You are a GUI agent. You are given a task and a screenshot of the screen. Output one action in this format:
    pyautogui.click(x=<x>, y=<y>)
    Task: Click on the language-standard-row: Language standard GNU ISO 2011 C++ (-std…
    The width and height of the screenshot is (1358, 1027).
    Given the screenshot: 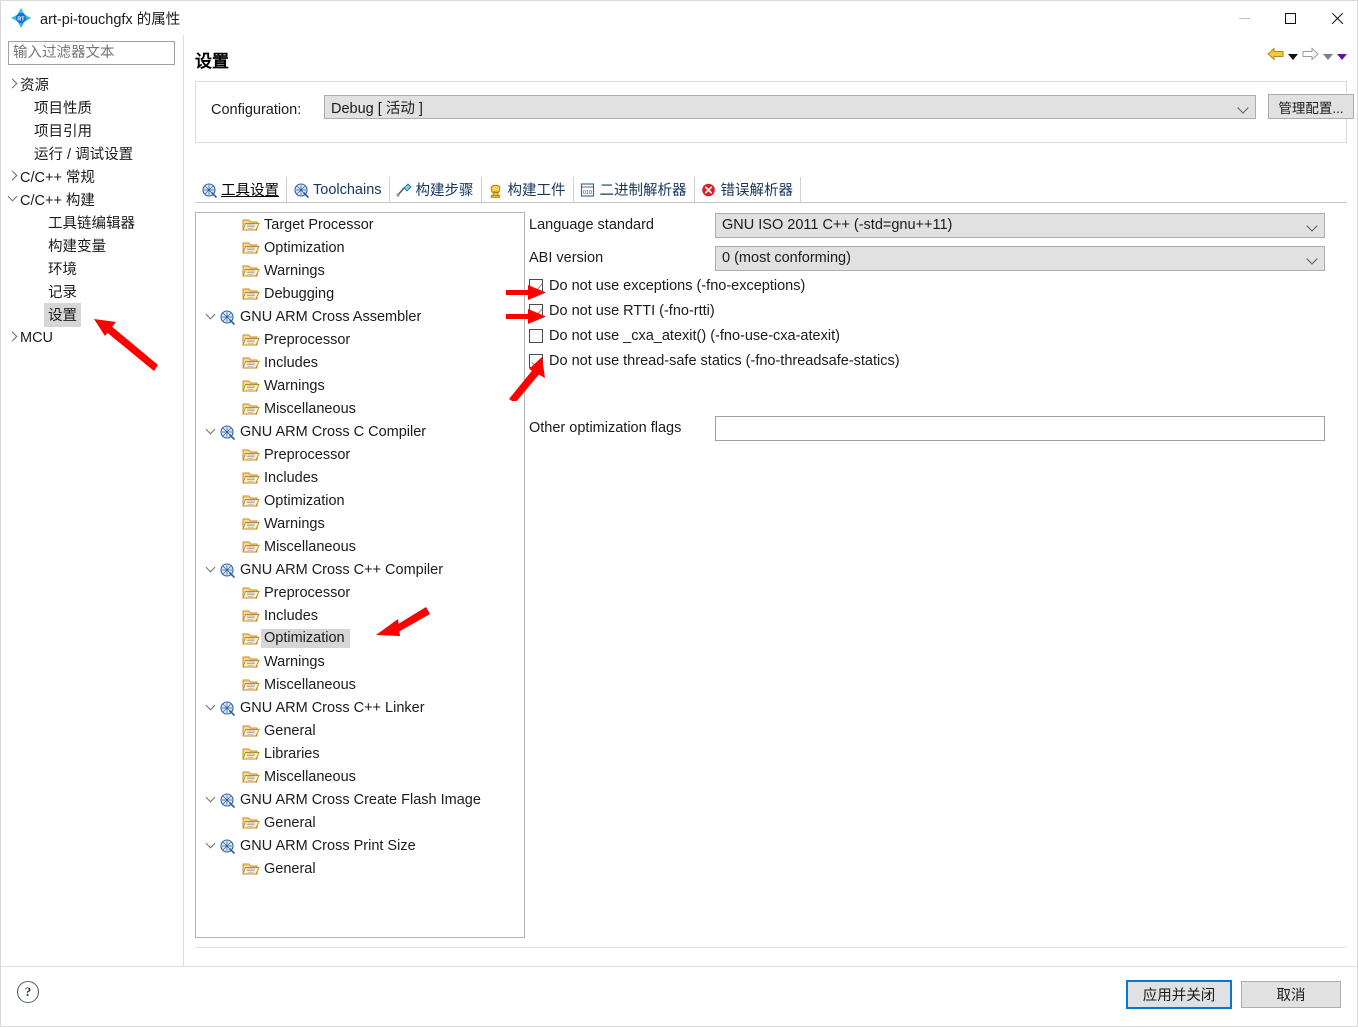 What is the action you would take?
    pyautogui.click(x=927, y=225)
    